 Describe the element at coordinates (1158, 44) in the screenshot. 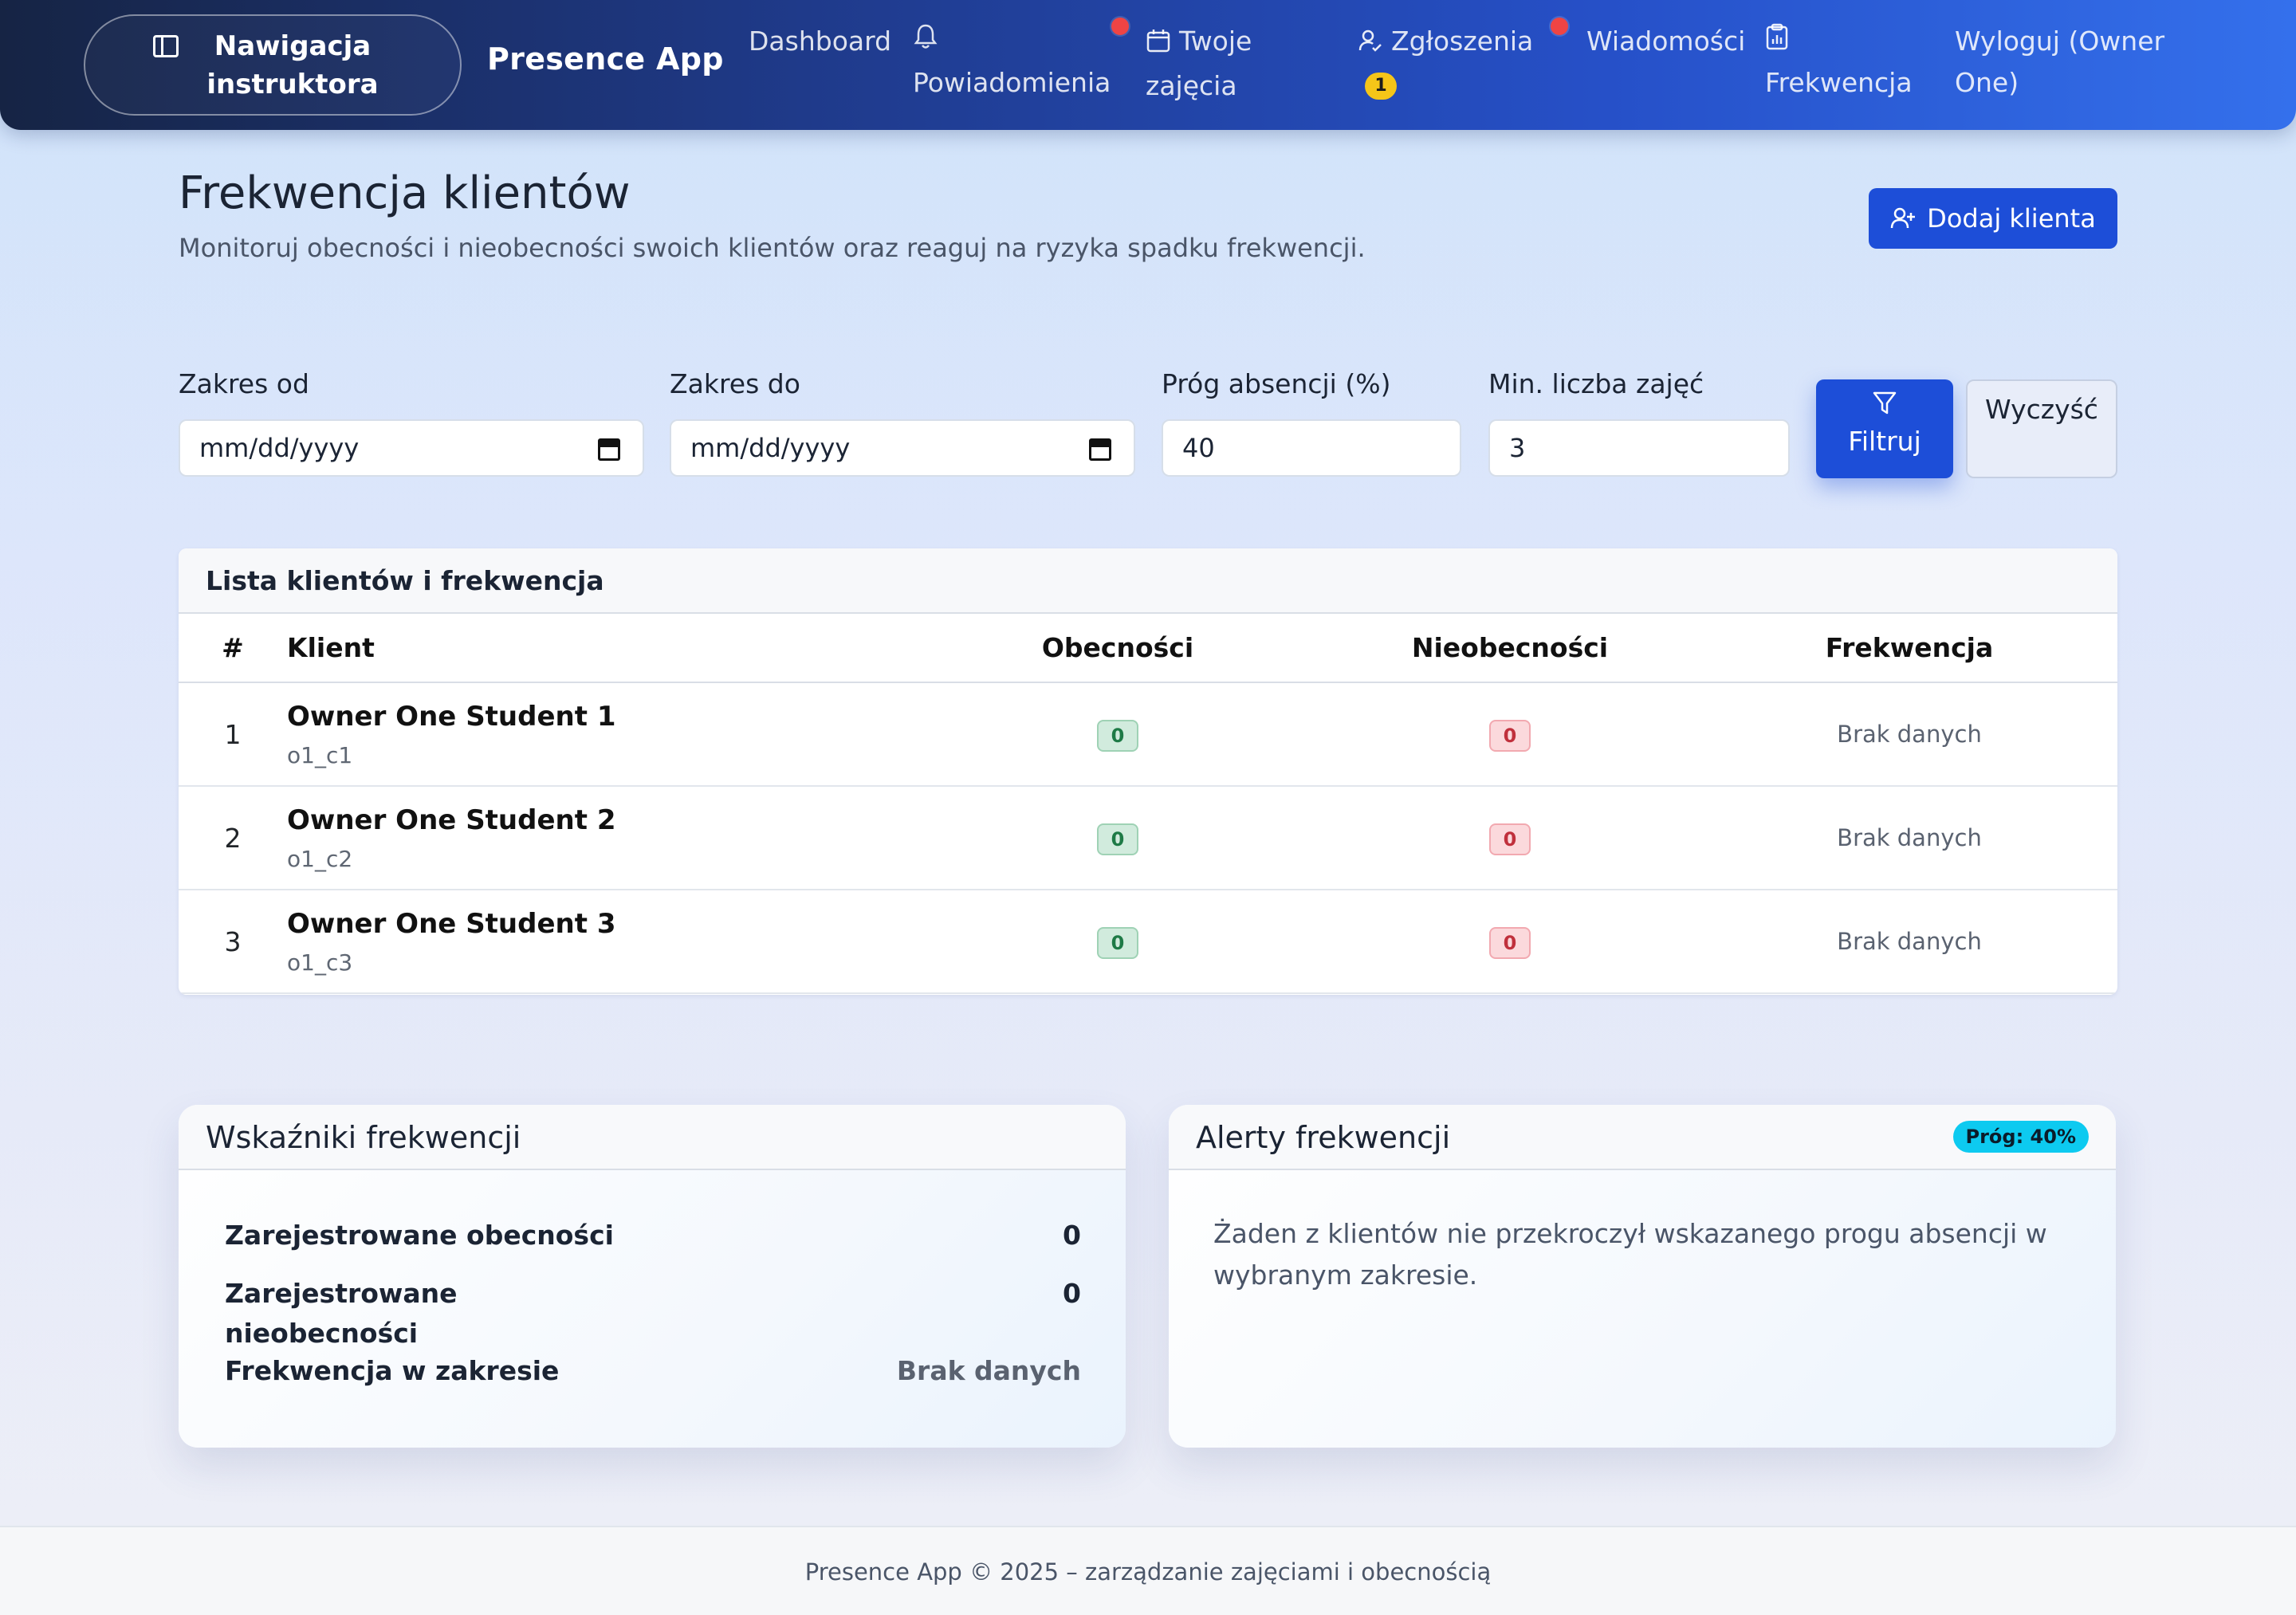

I see `calendar-icon` at that location.